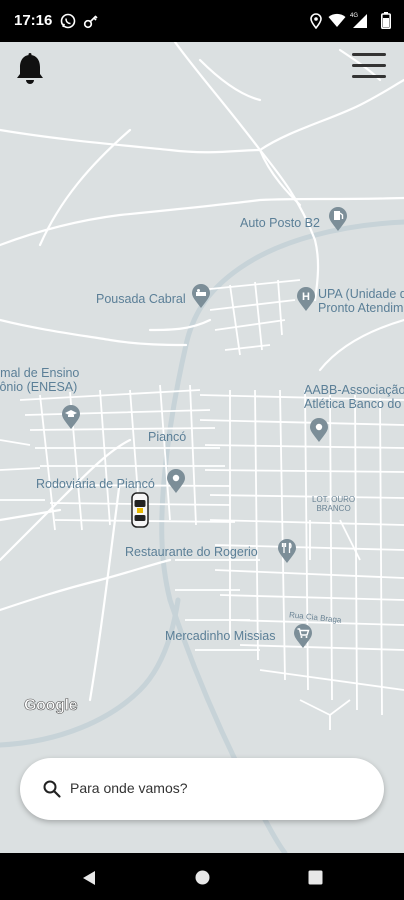  I want to click on place-label: AABB-Associação Atlética Banco do, so click(354, 397).